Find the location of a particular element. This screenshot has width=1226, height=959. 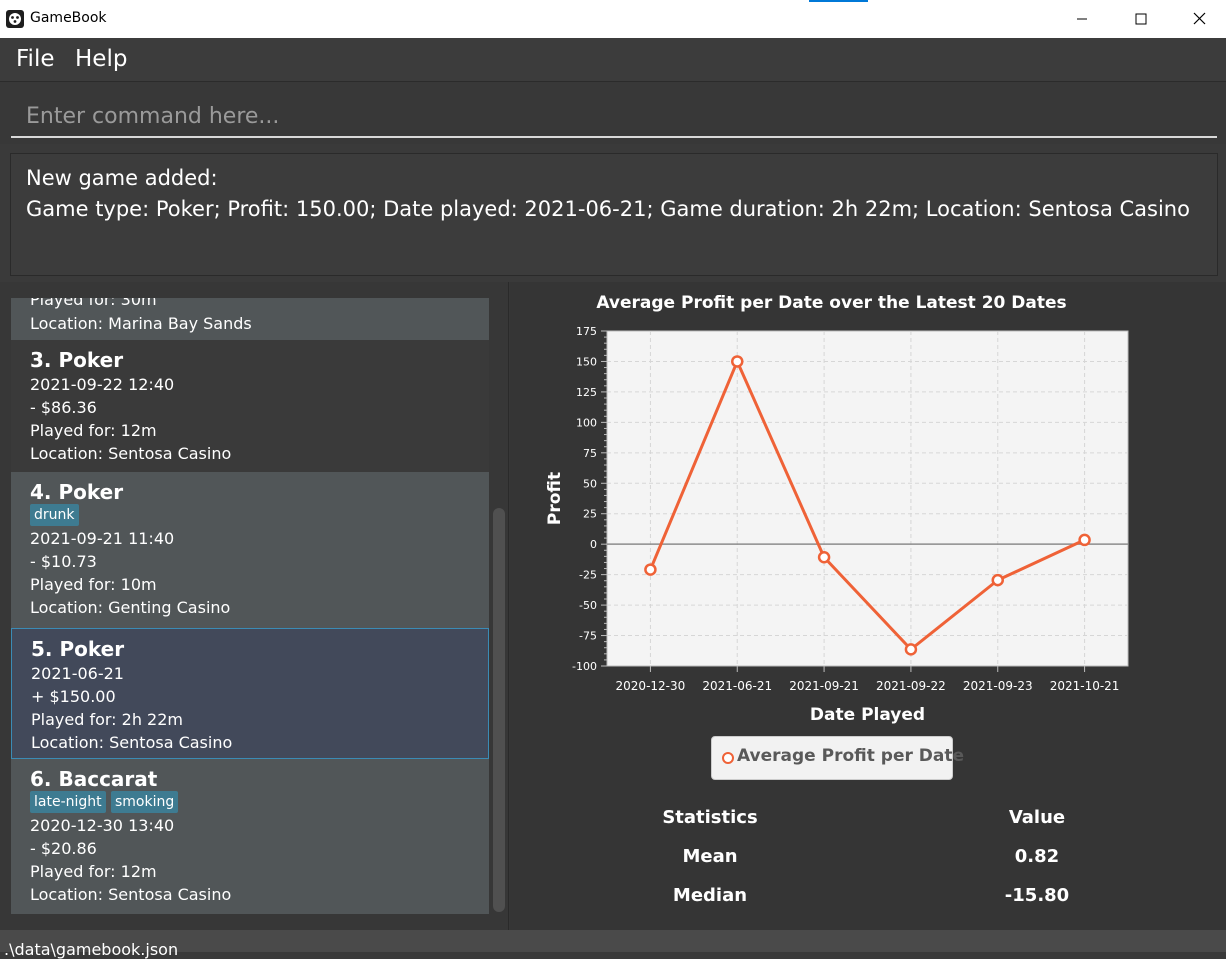

x-tick-label: 2021-10-21 is located at coordinates (1085, 686).